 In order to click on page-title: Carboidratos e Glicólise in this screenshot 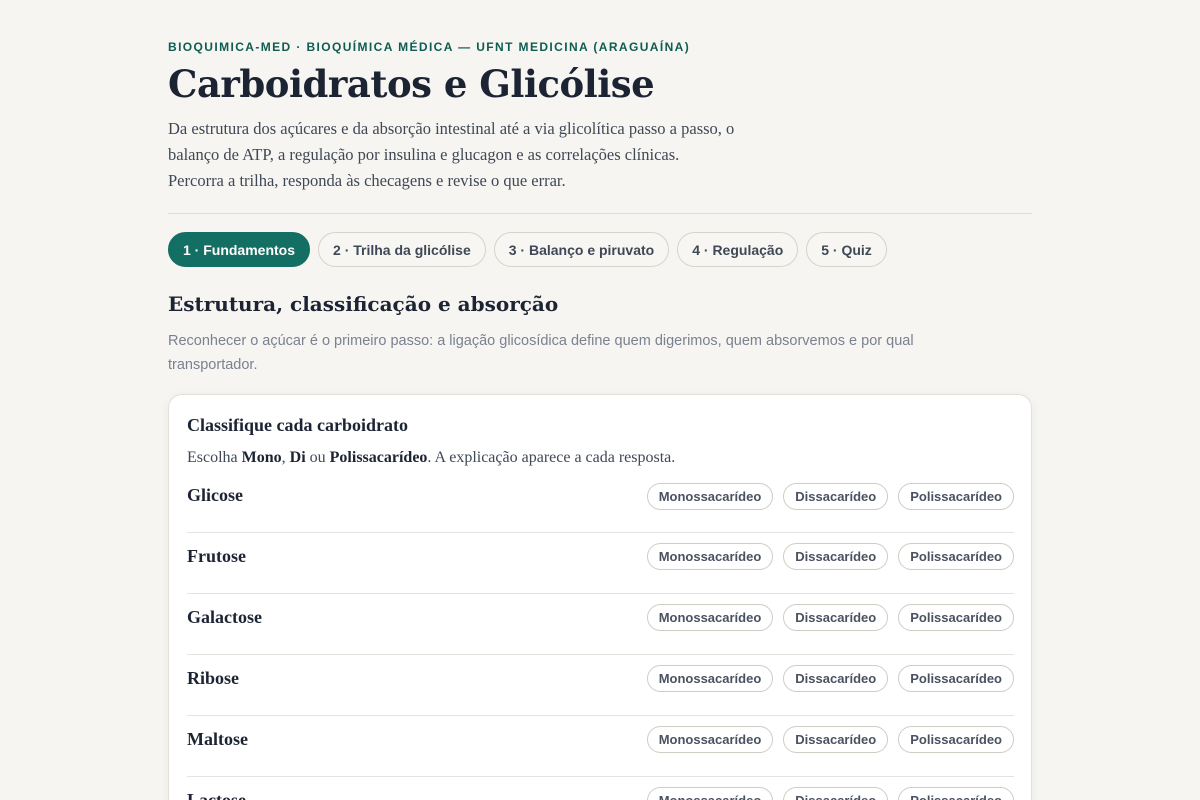, I will do `click(411, 84)`.